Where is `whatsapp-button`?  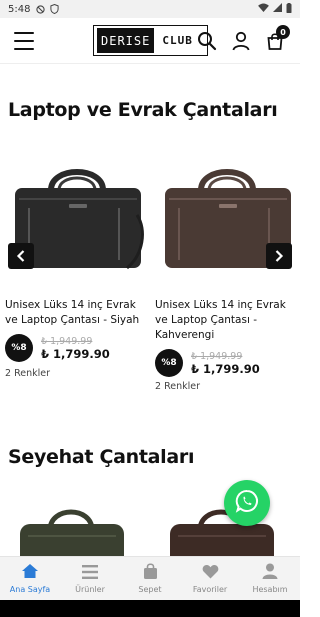 whatsapp-button is located at coordinates (247, 503).